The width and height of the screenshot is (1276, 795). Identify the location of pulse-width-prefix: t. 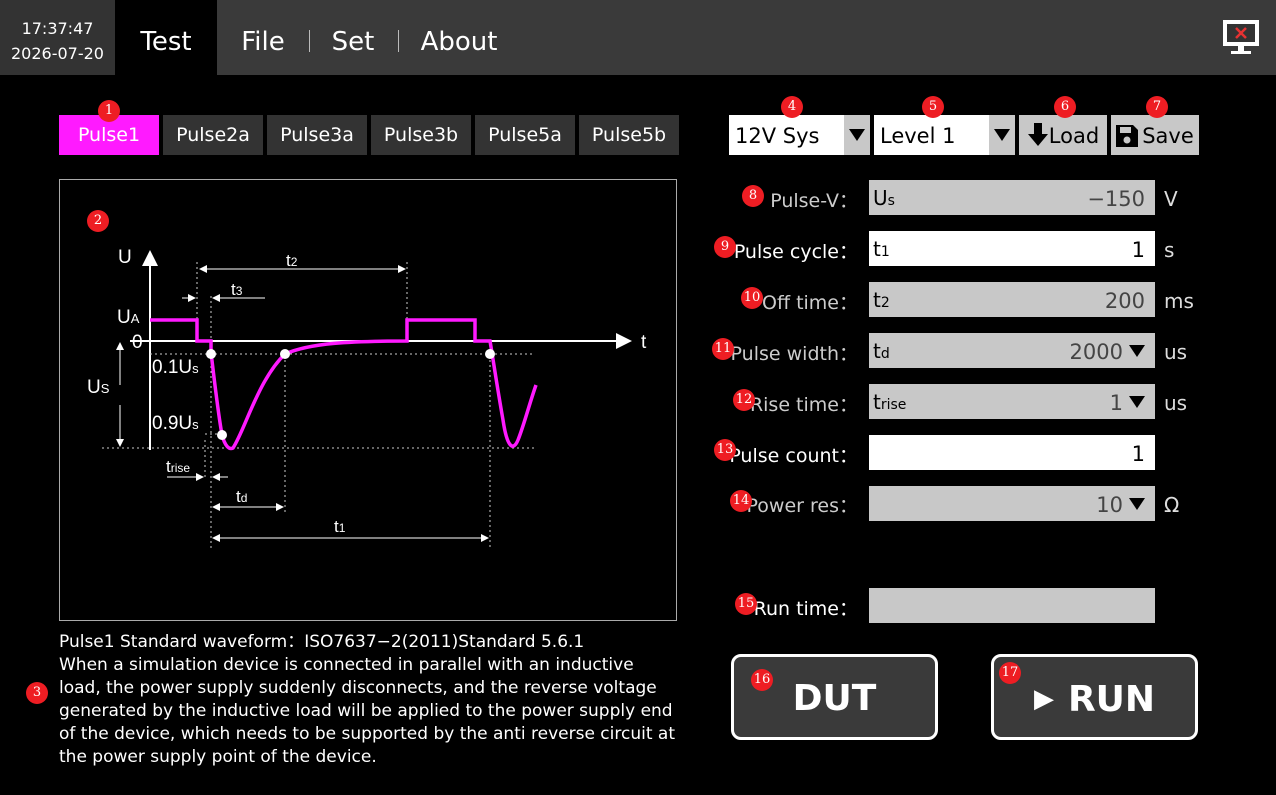
(877, 351).